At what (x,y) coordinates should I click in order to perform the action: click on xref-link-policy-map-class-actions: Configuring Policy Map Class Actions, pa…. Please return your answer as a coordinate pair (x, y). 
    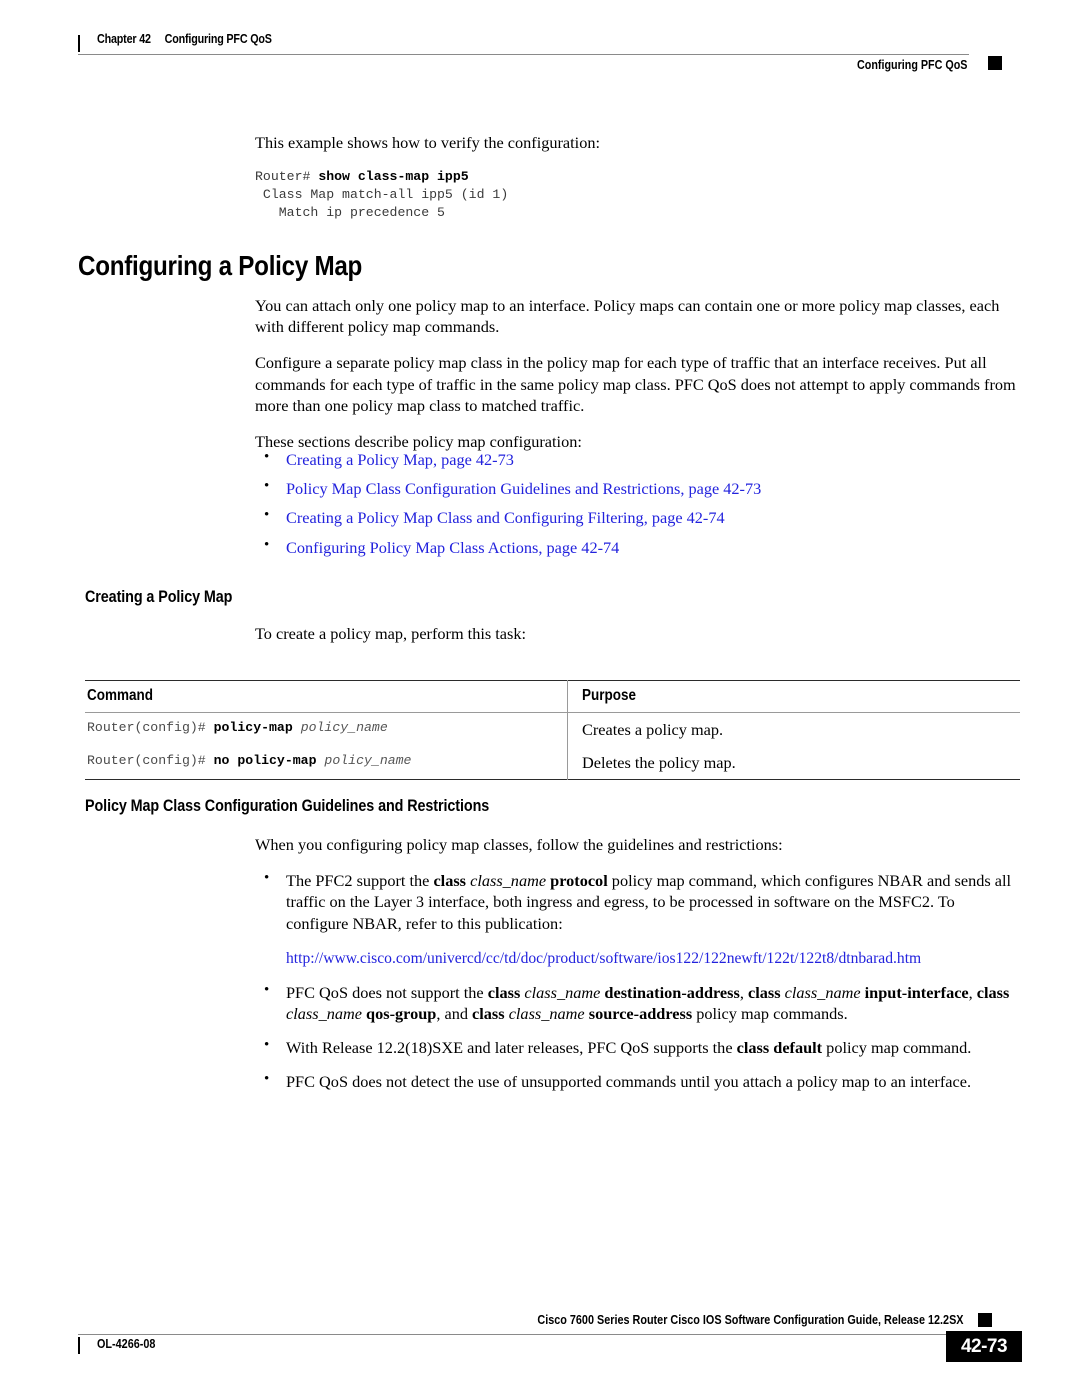
    Looking at the image, I should click on (452, 547).